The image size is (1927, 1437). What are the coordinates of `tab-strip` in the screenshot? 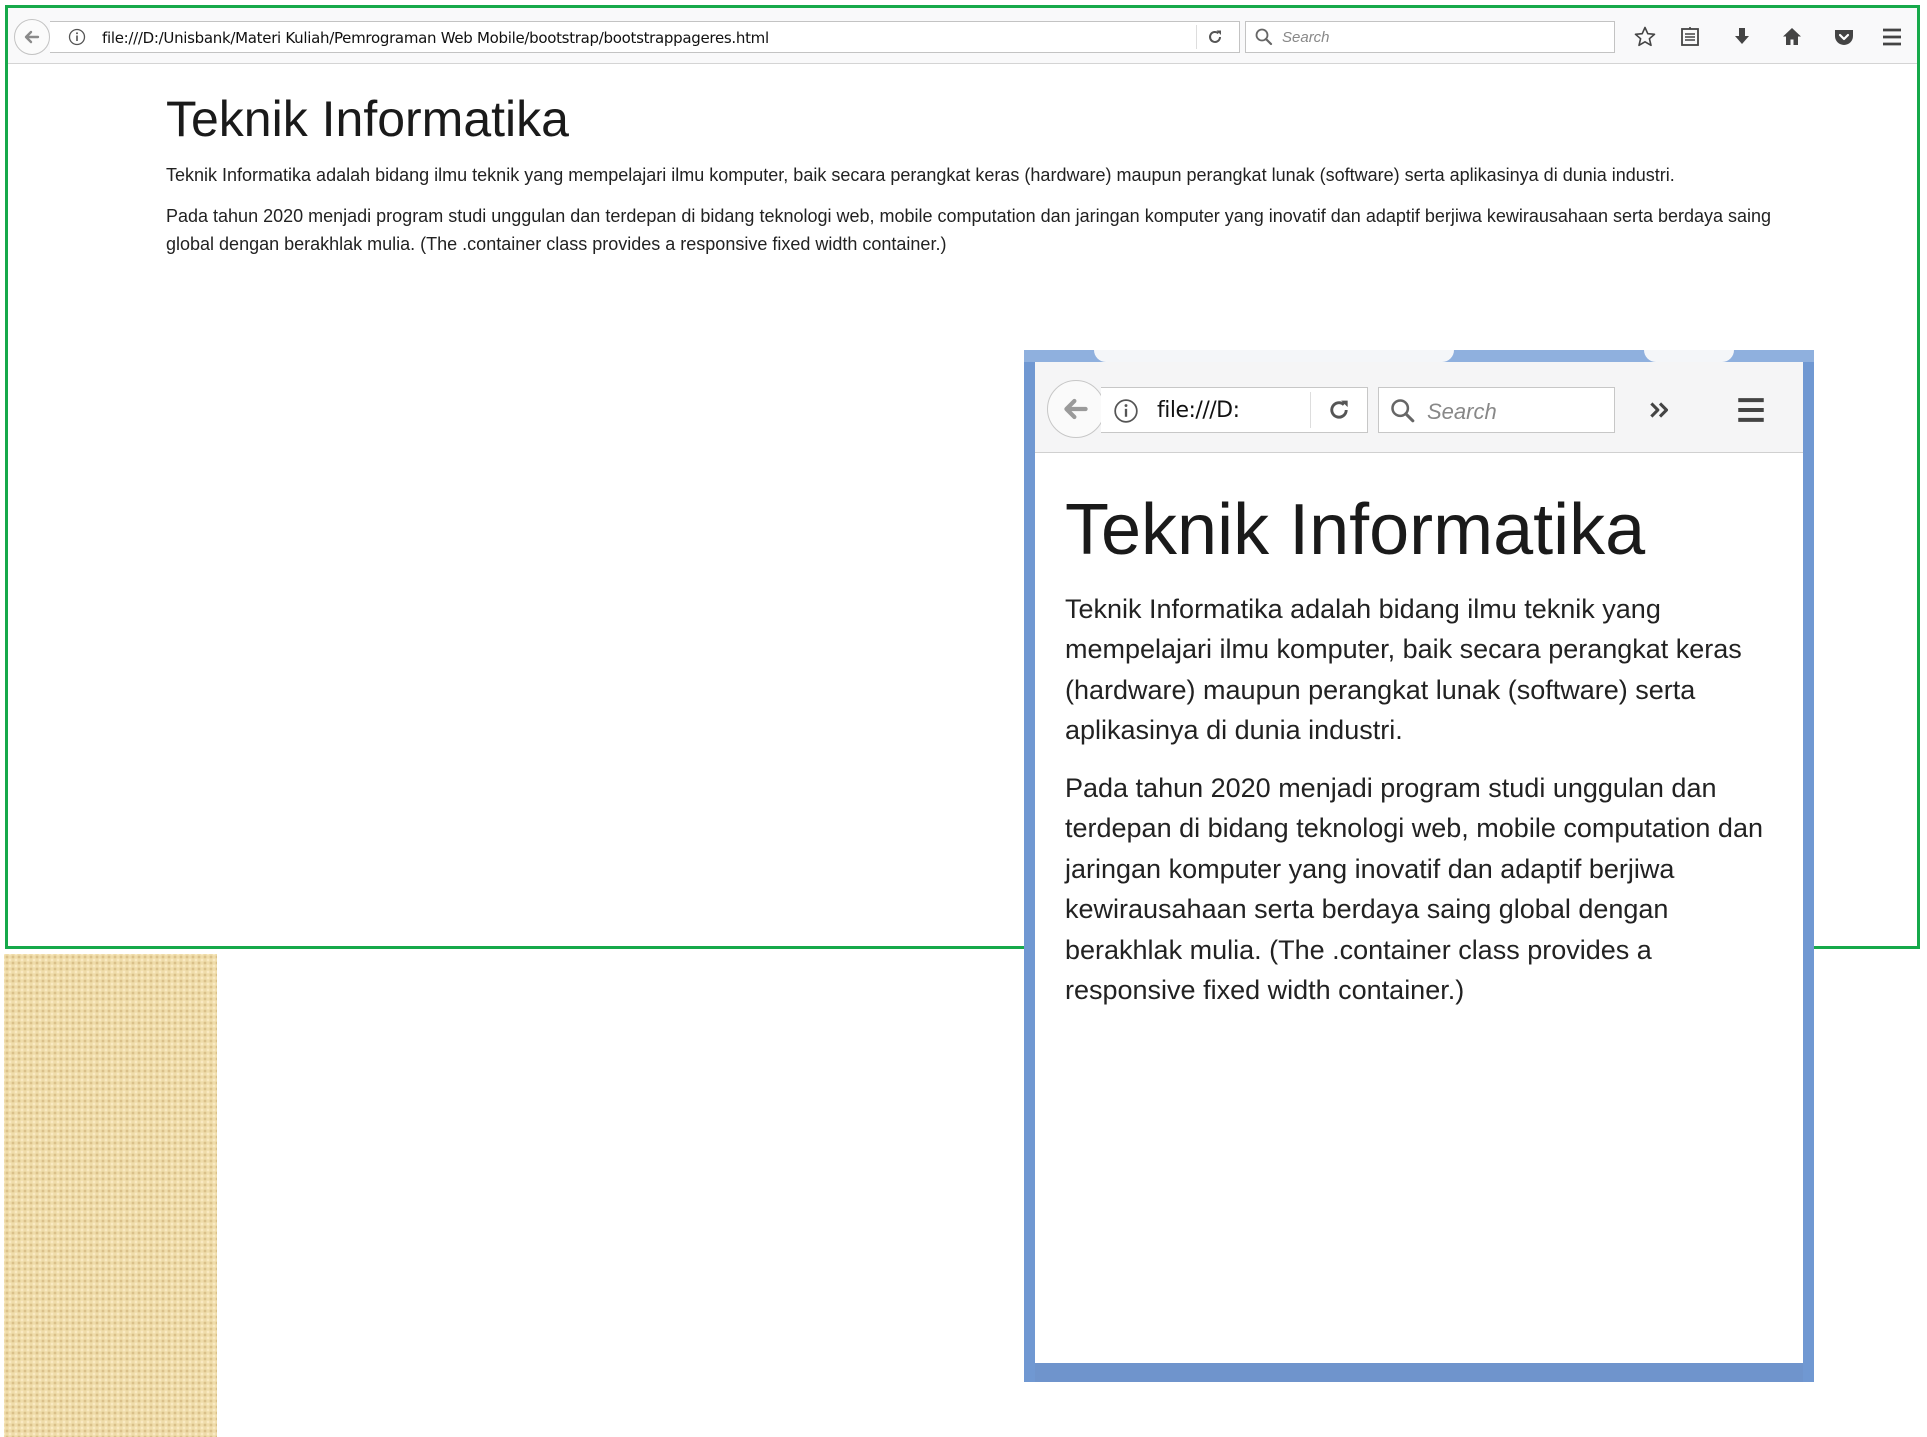 It's located at (1419, 356).